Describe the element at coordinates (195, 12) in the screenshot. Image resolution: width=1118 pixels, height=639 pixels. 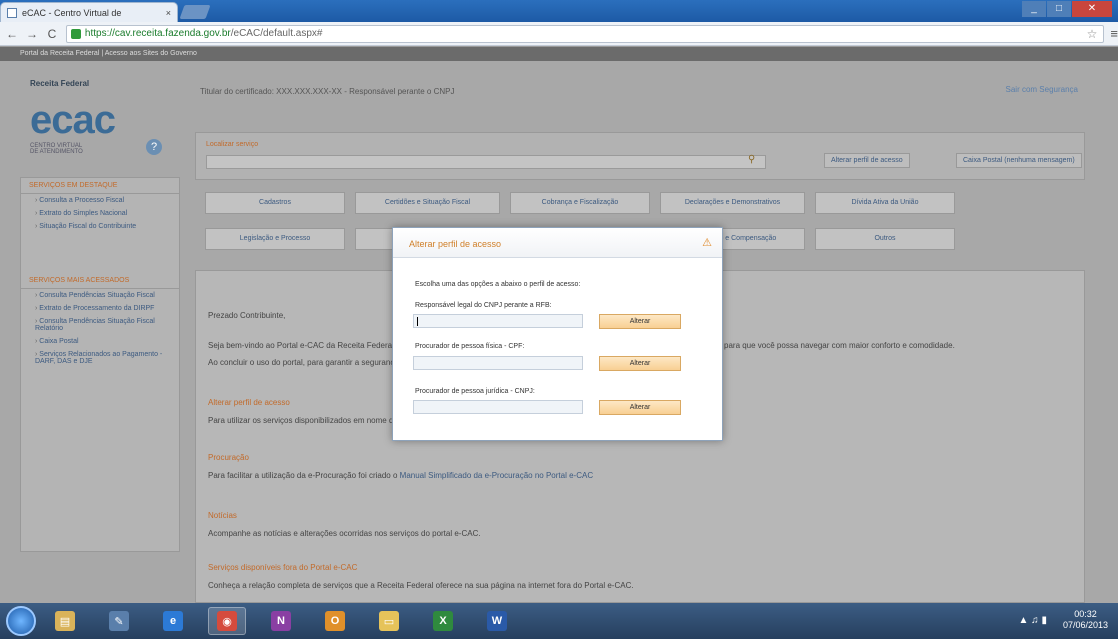
I see `new-tab-button` at that location.